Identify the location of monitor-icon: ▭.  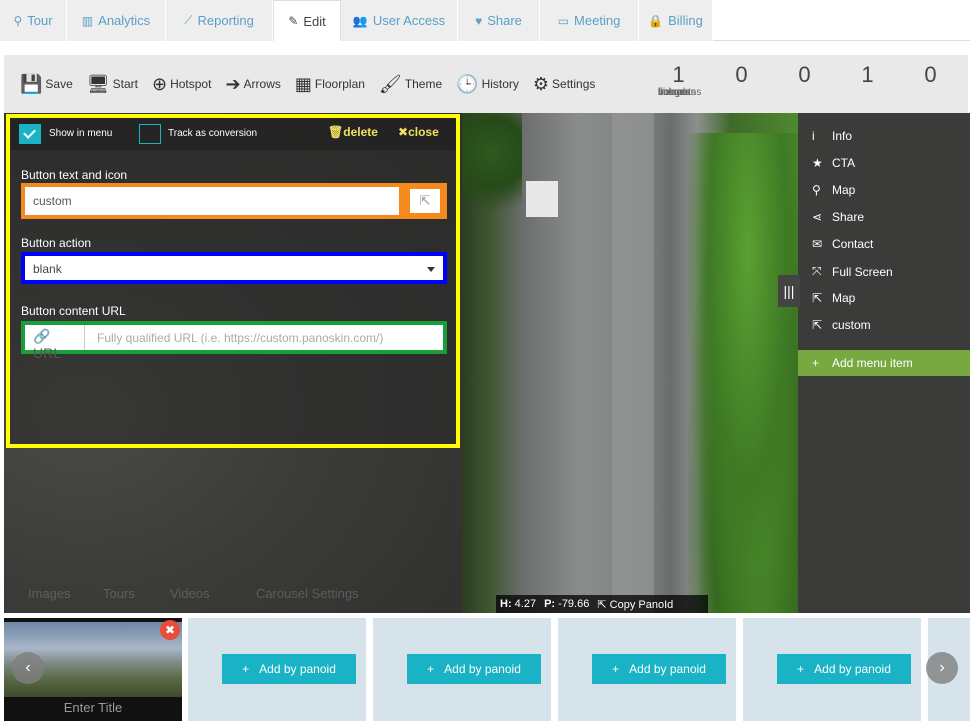
(563, 20).